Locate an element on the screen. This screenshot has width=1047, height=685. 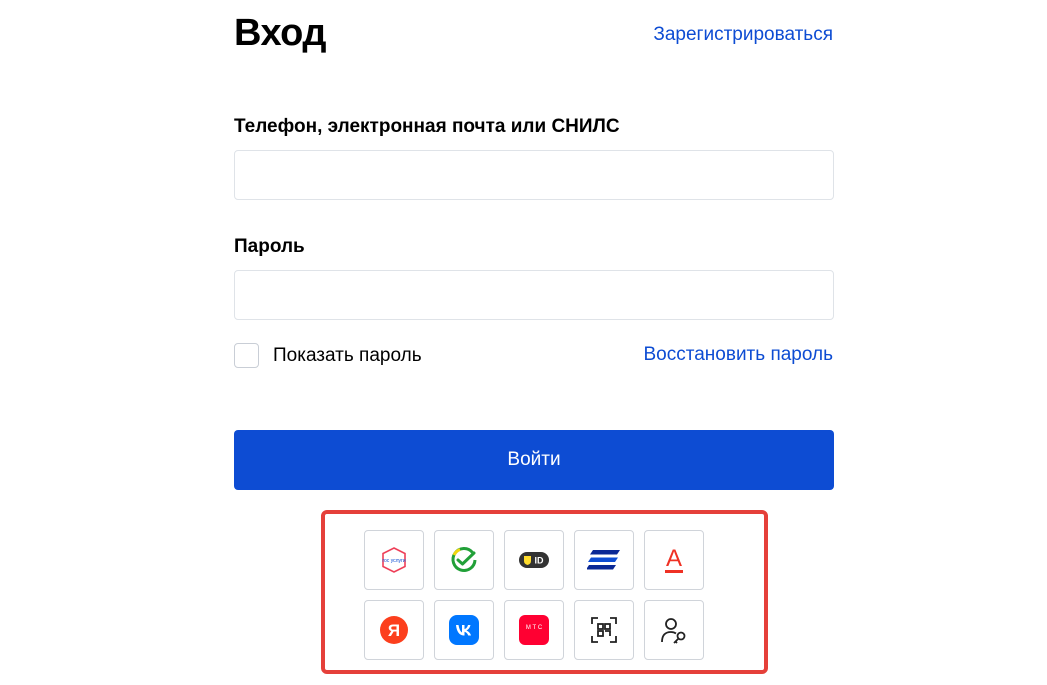
mts-icon: М Т С is located at coordinates (534, 630).